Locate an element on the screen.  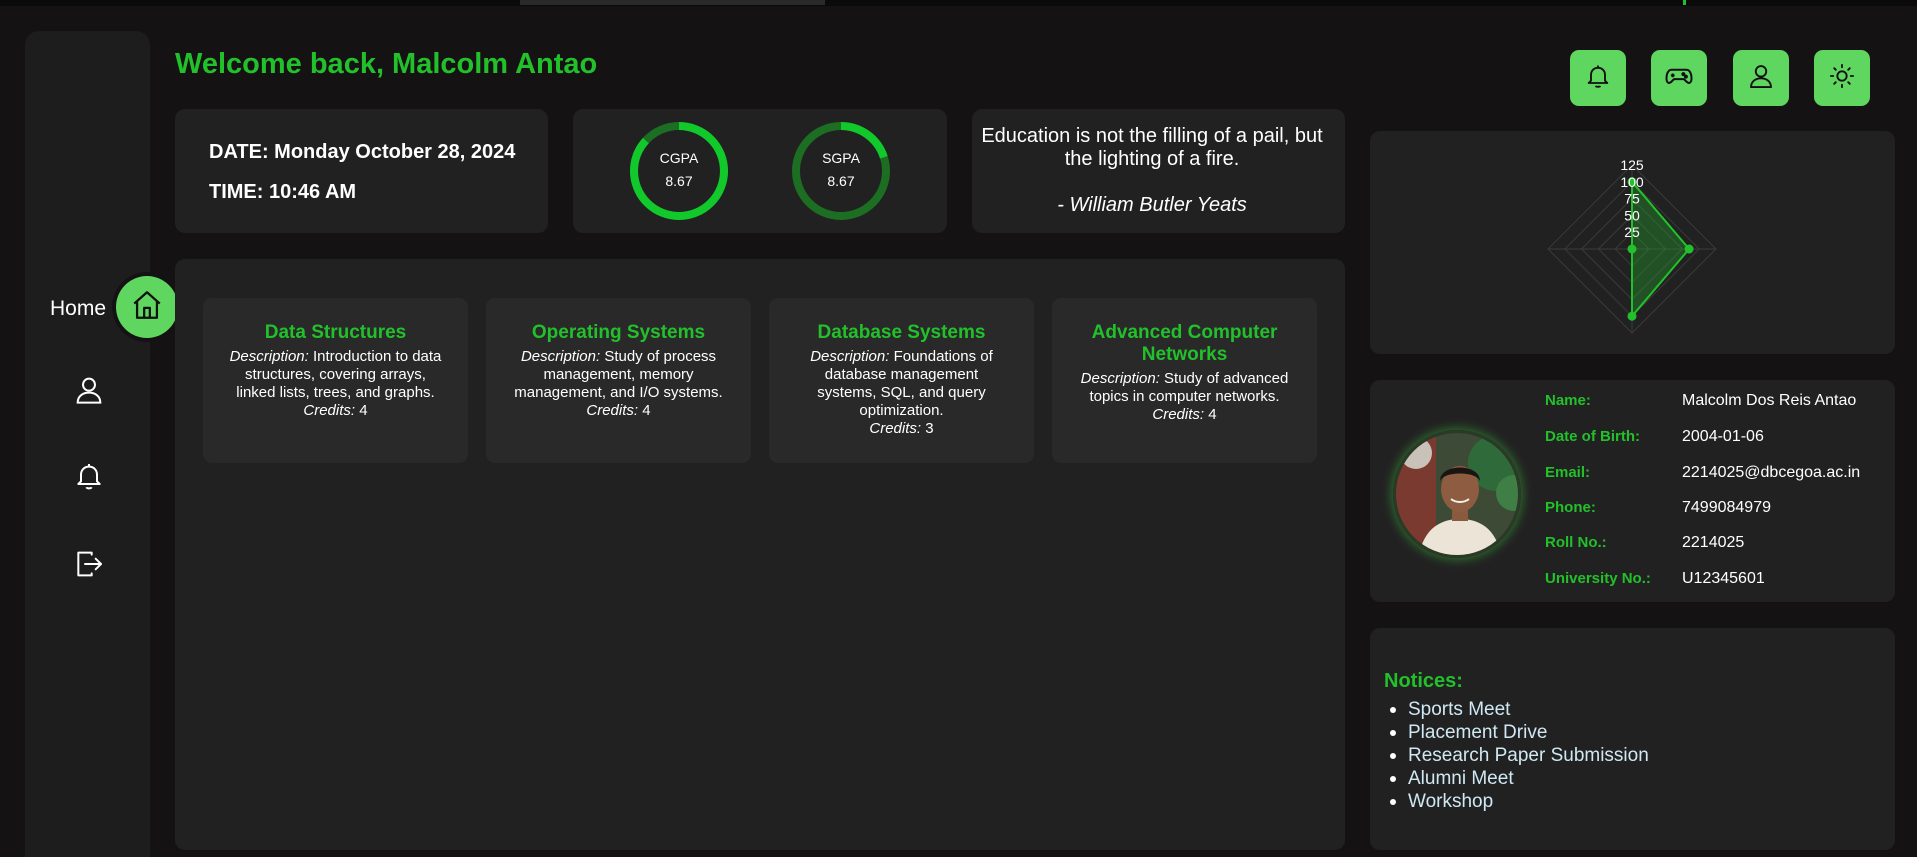
notice-item: Research Paper Submission is located at coordinates (1516, 755).